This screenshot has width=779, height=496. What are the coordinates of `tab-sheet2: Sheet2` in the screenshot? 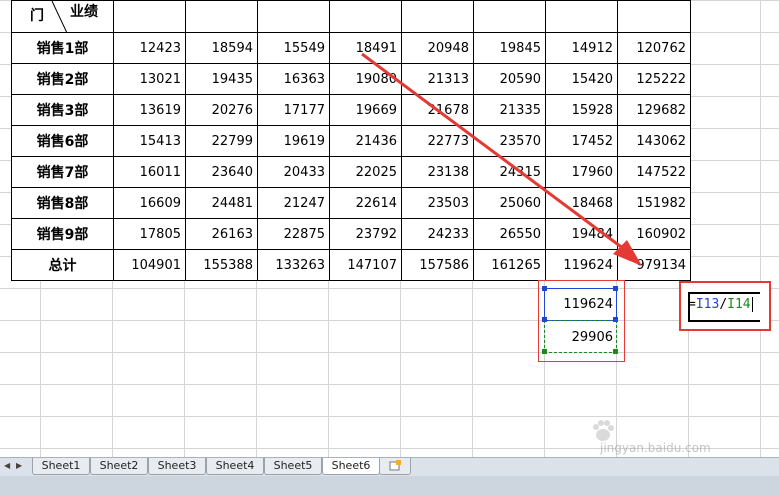 It's located at (119, 466).